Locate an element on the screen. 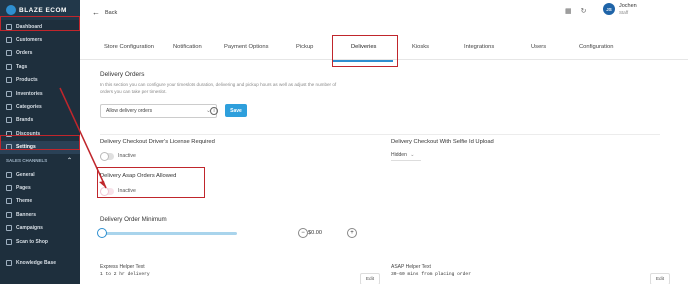 This screenshot has height=284, width=688. tab-payment-options: Payment Options is located at coordinates (246, 47).